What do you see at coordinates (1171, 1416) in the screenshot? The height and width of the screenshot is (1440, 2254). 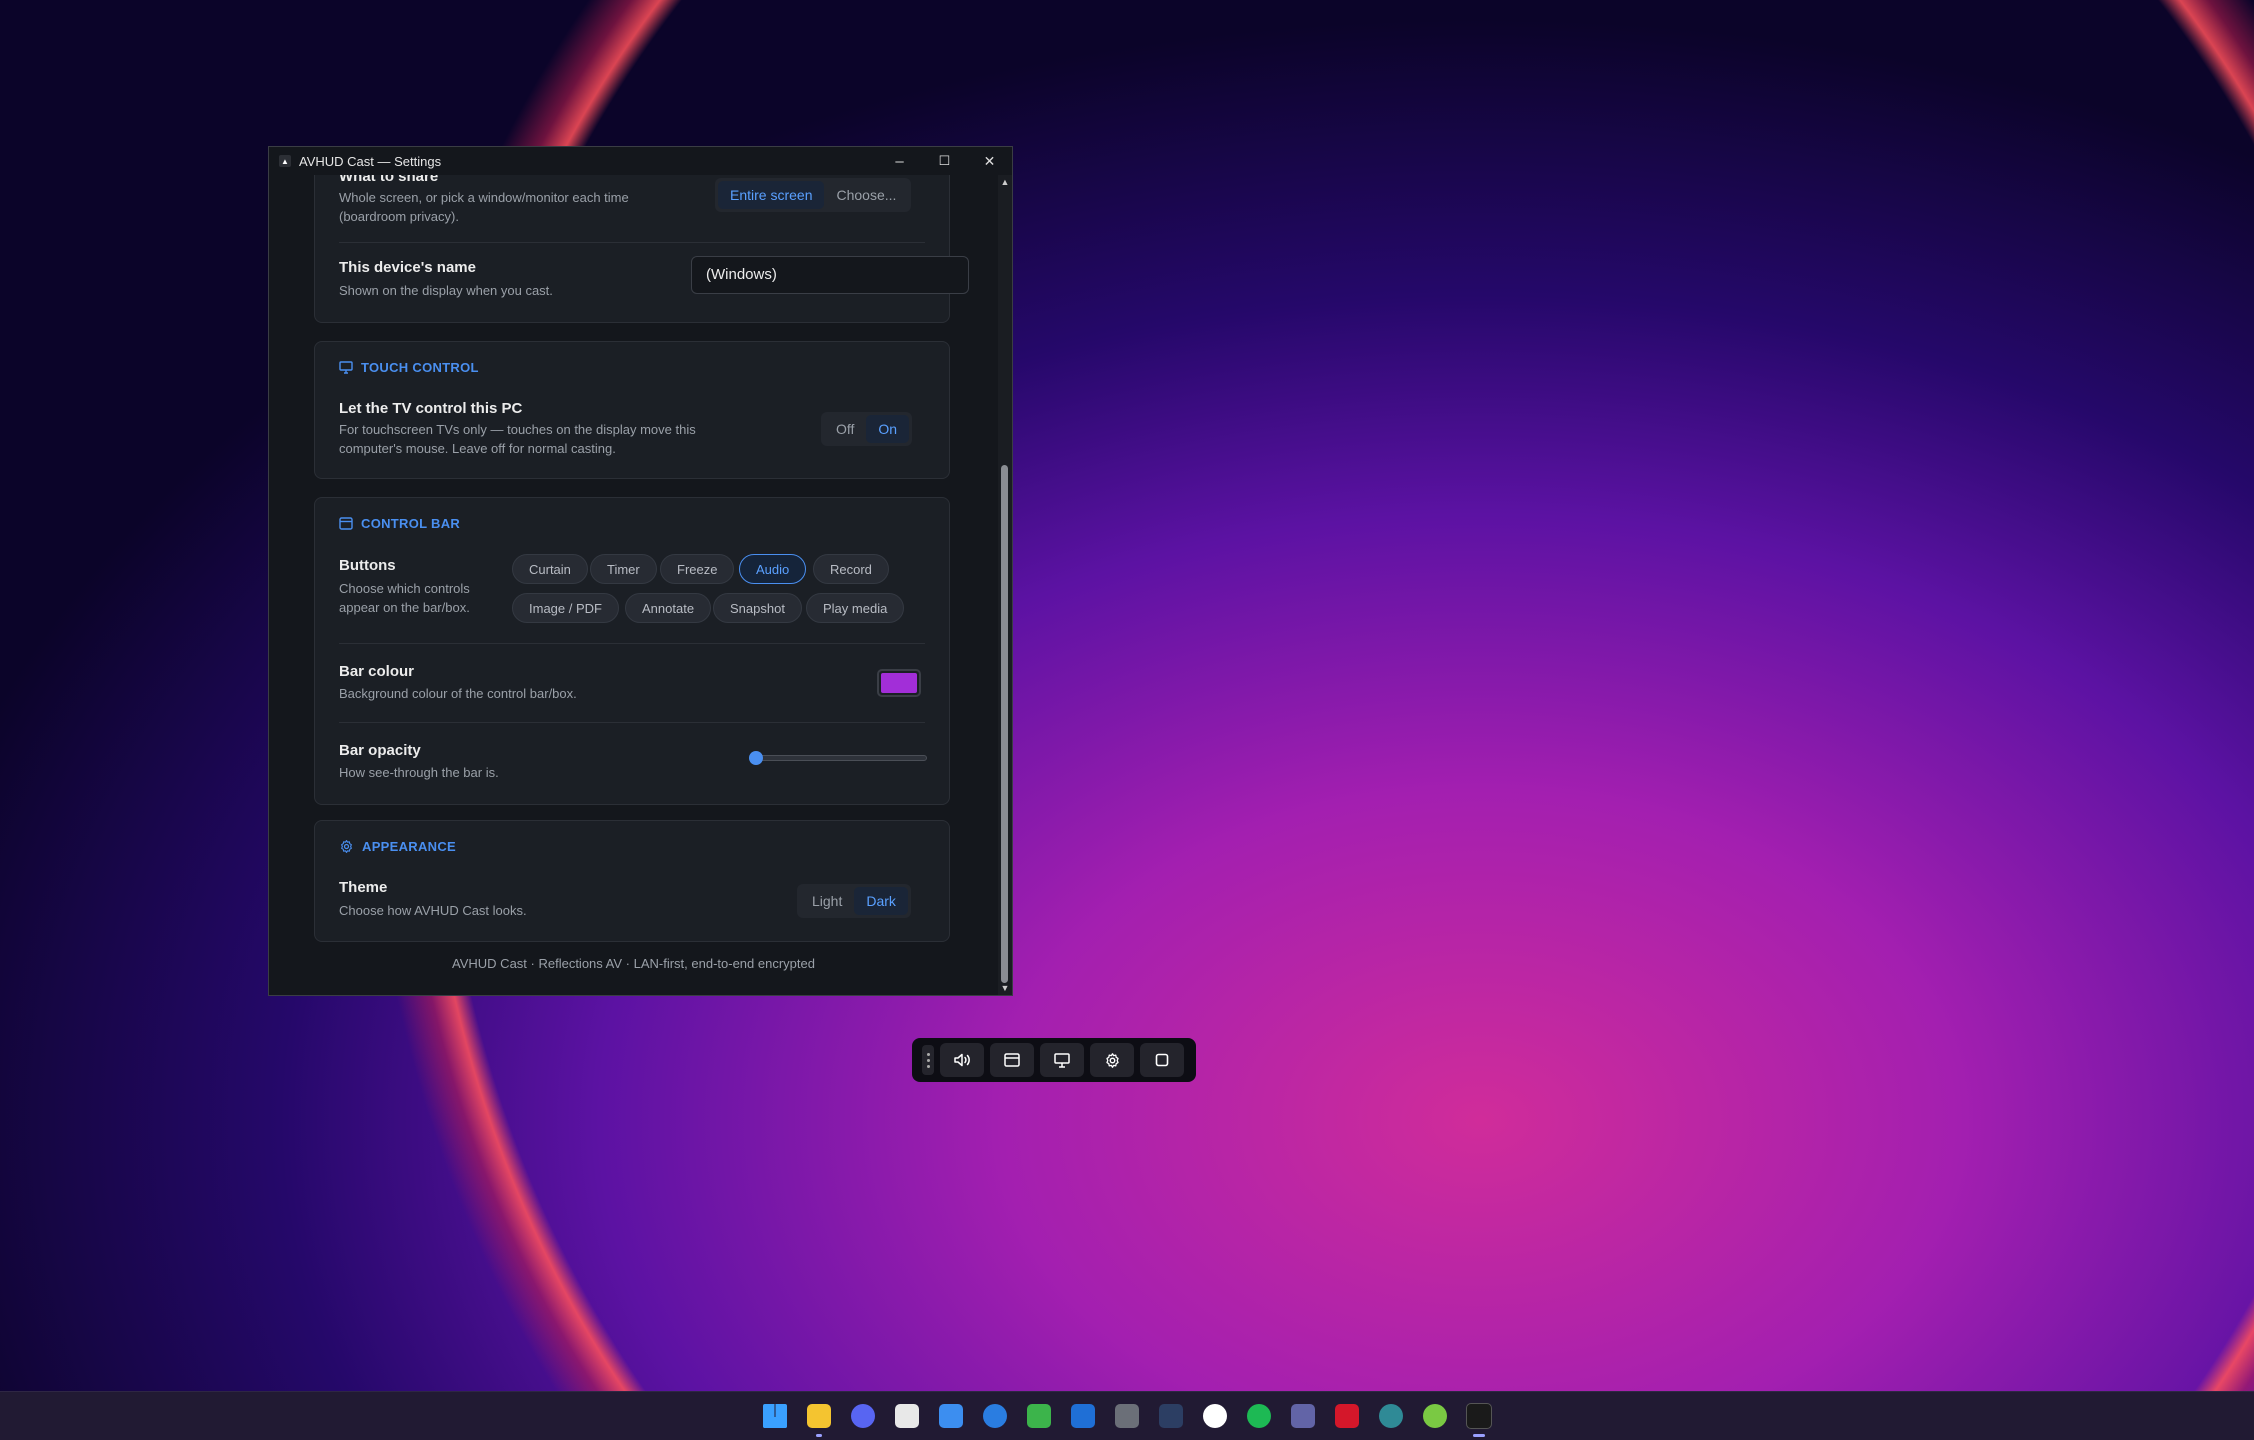 I see `taskbar-terminal-button` at bounding box center [1171, 1416].